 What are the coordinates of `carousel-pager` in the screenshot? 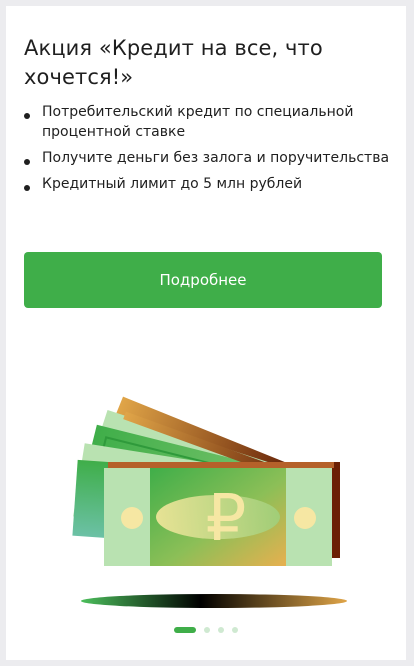 It's located at (206, 630).